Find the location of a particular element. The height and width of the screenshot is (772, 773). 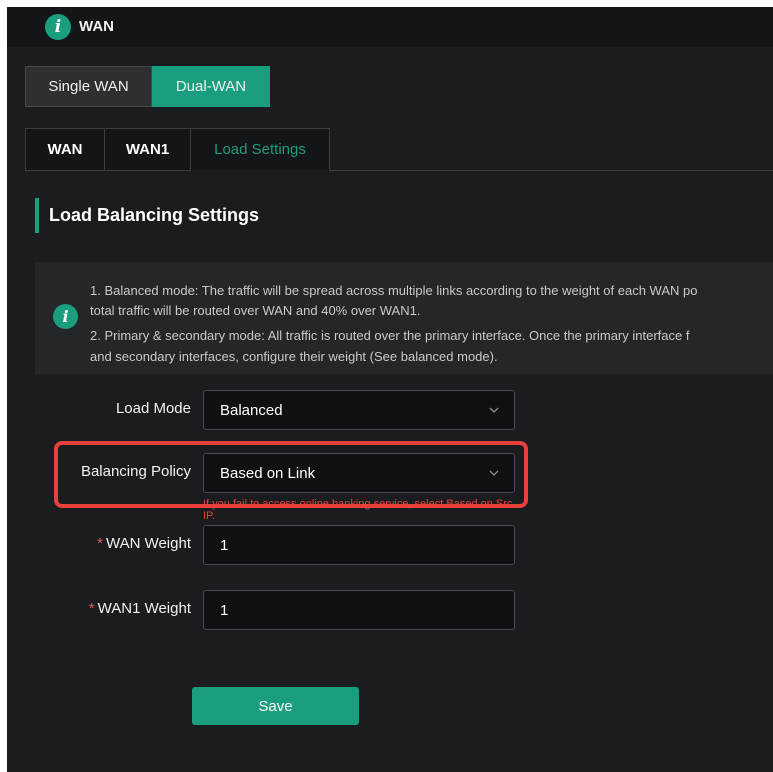

wan1-weight-input: 1 is located at coordinates (359, 610).